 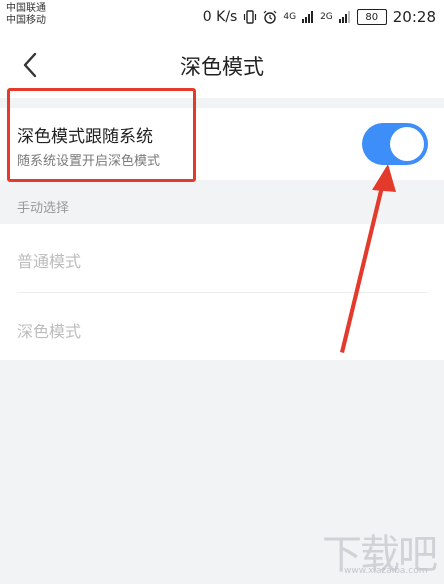 I want to click on signal-4g-label: 4G, so click(x=290, y=17).